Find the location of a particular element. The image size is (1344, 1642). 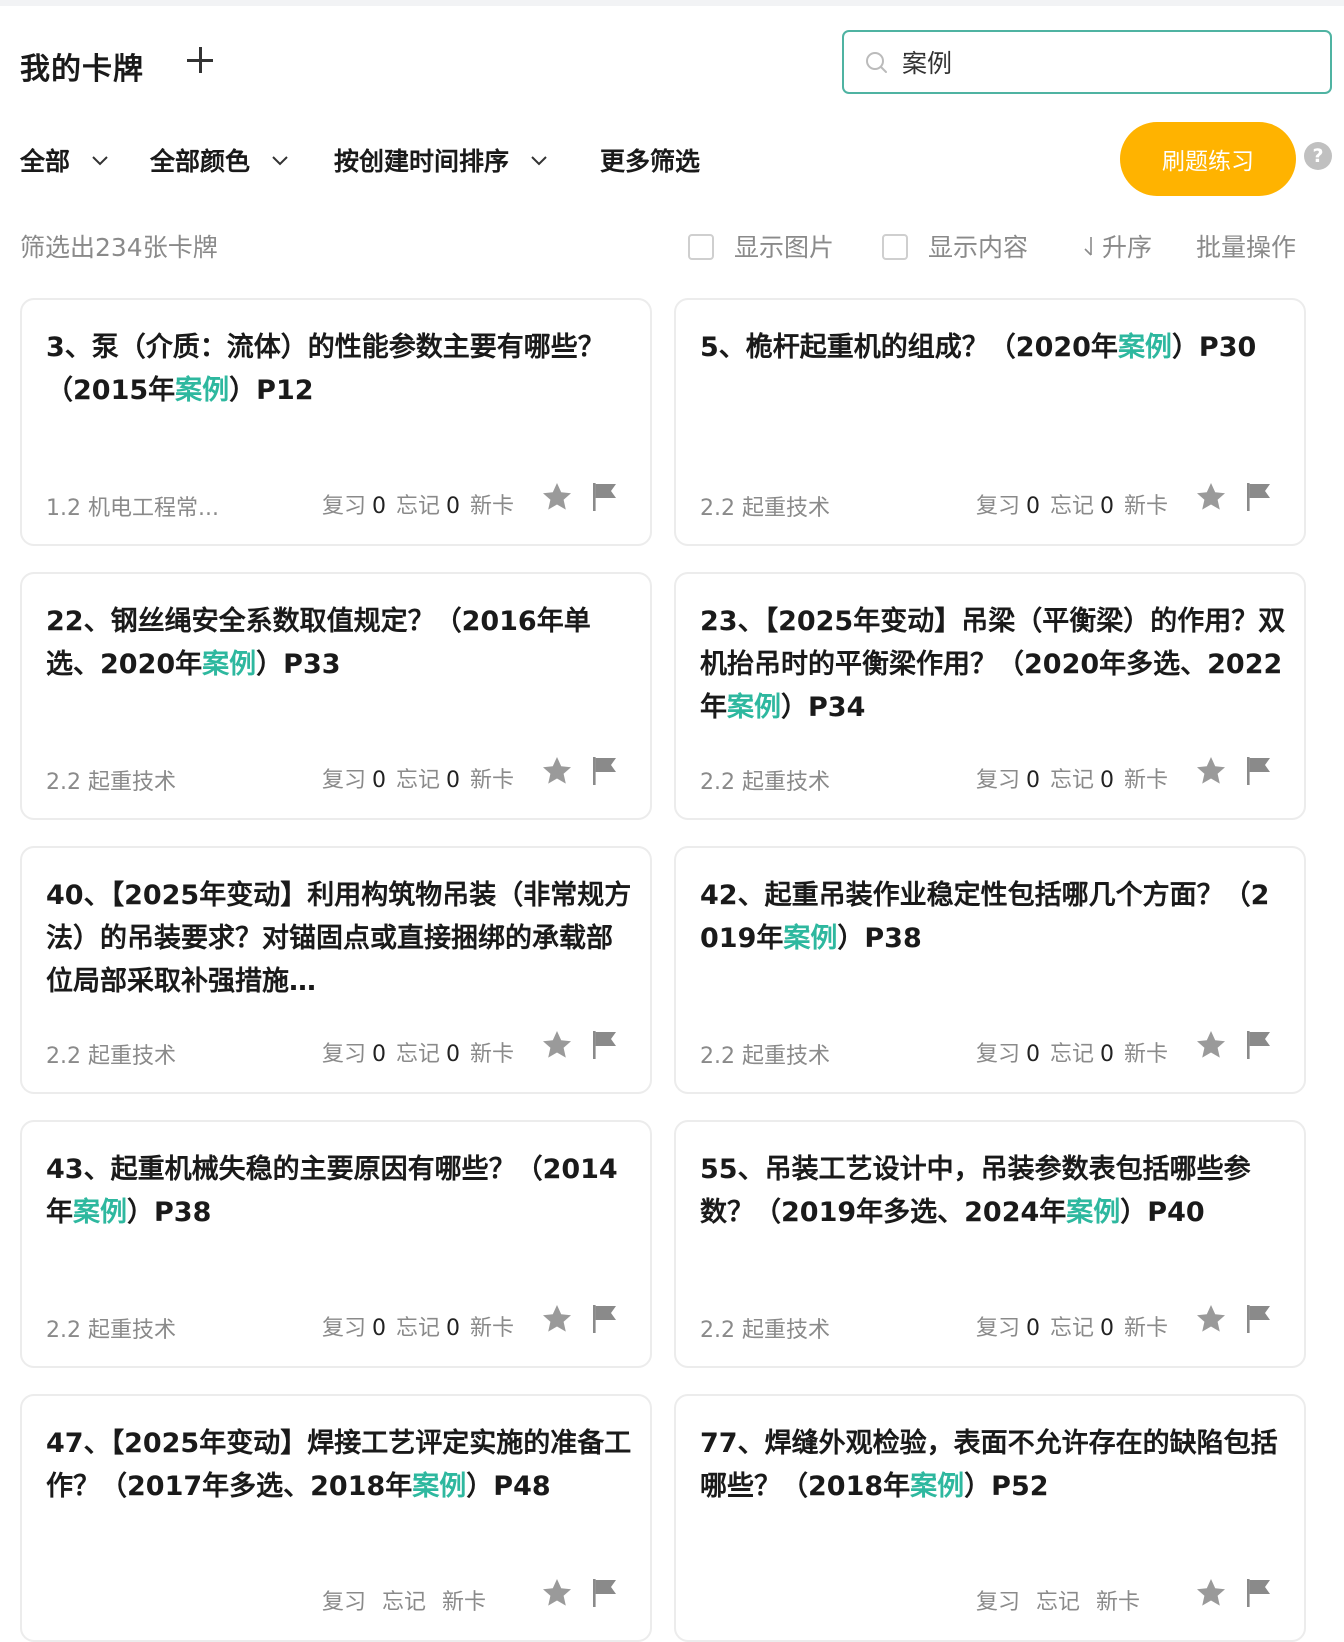

card-title: 5、桅杆起重机的组成？（2020年案例）P30 is located at coordinates (993, 347).